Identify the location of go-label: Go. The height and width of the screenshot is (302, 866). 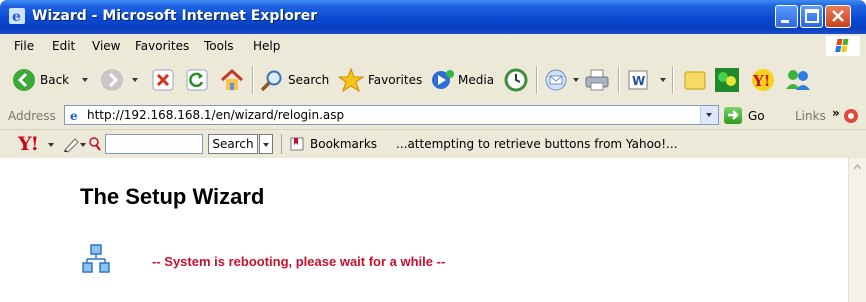
(756, 116).